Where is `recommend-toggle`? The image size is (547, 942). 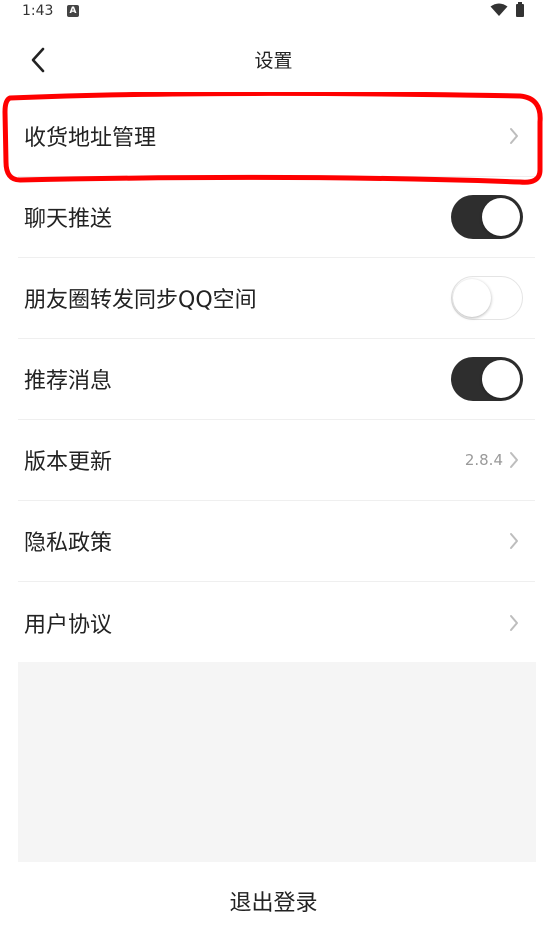
recommend-toggle is located at coordinates (487, 379).